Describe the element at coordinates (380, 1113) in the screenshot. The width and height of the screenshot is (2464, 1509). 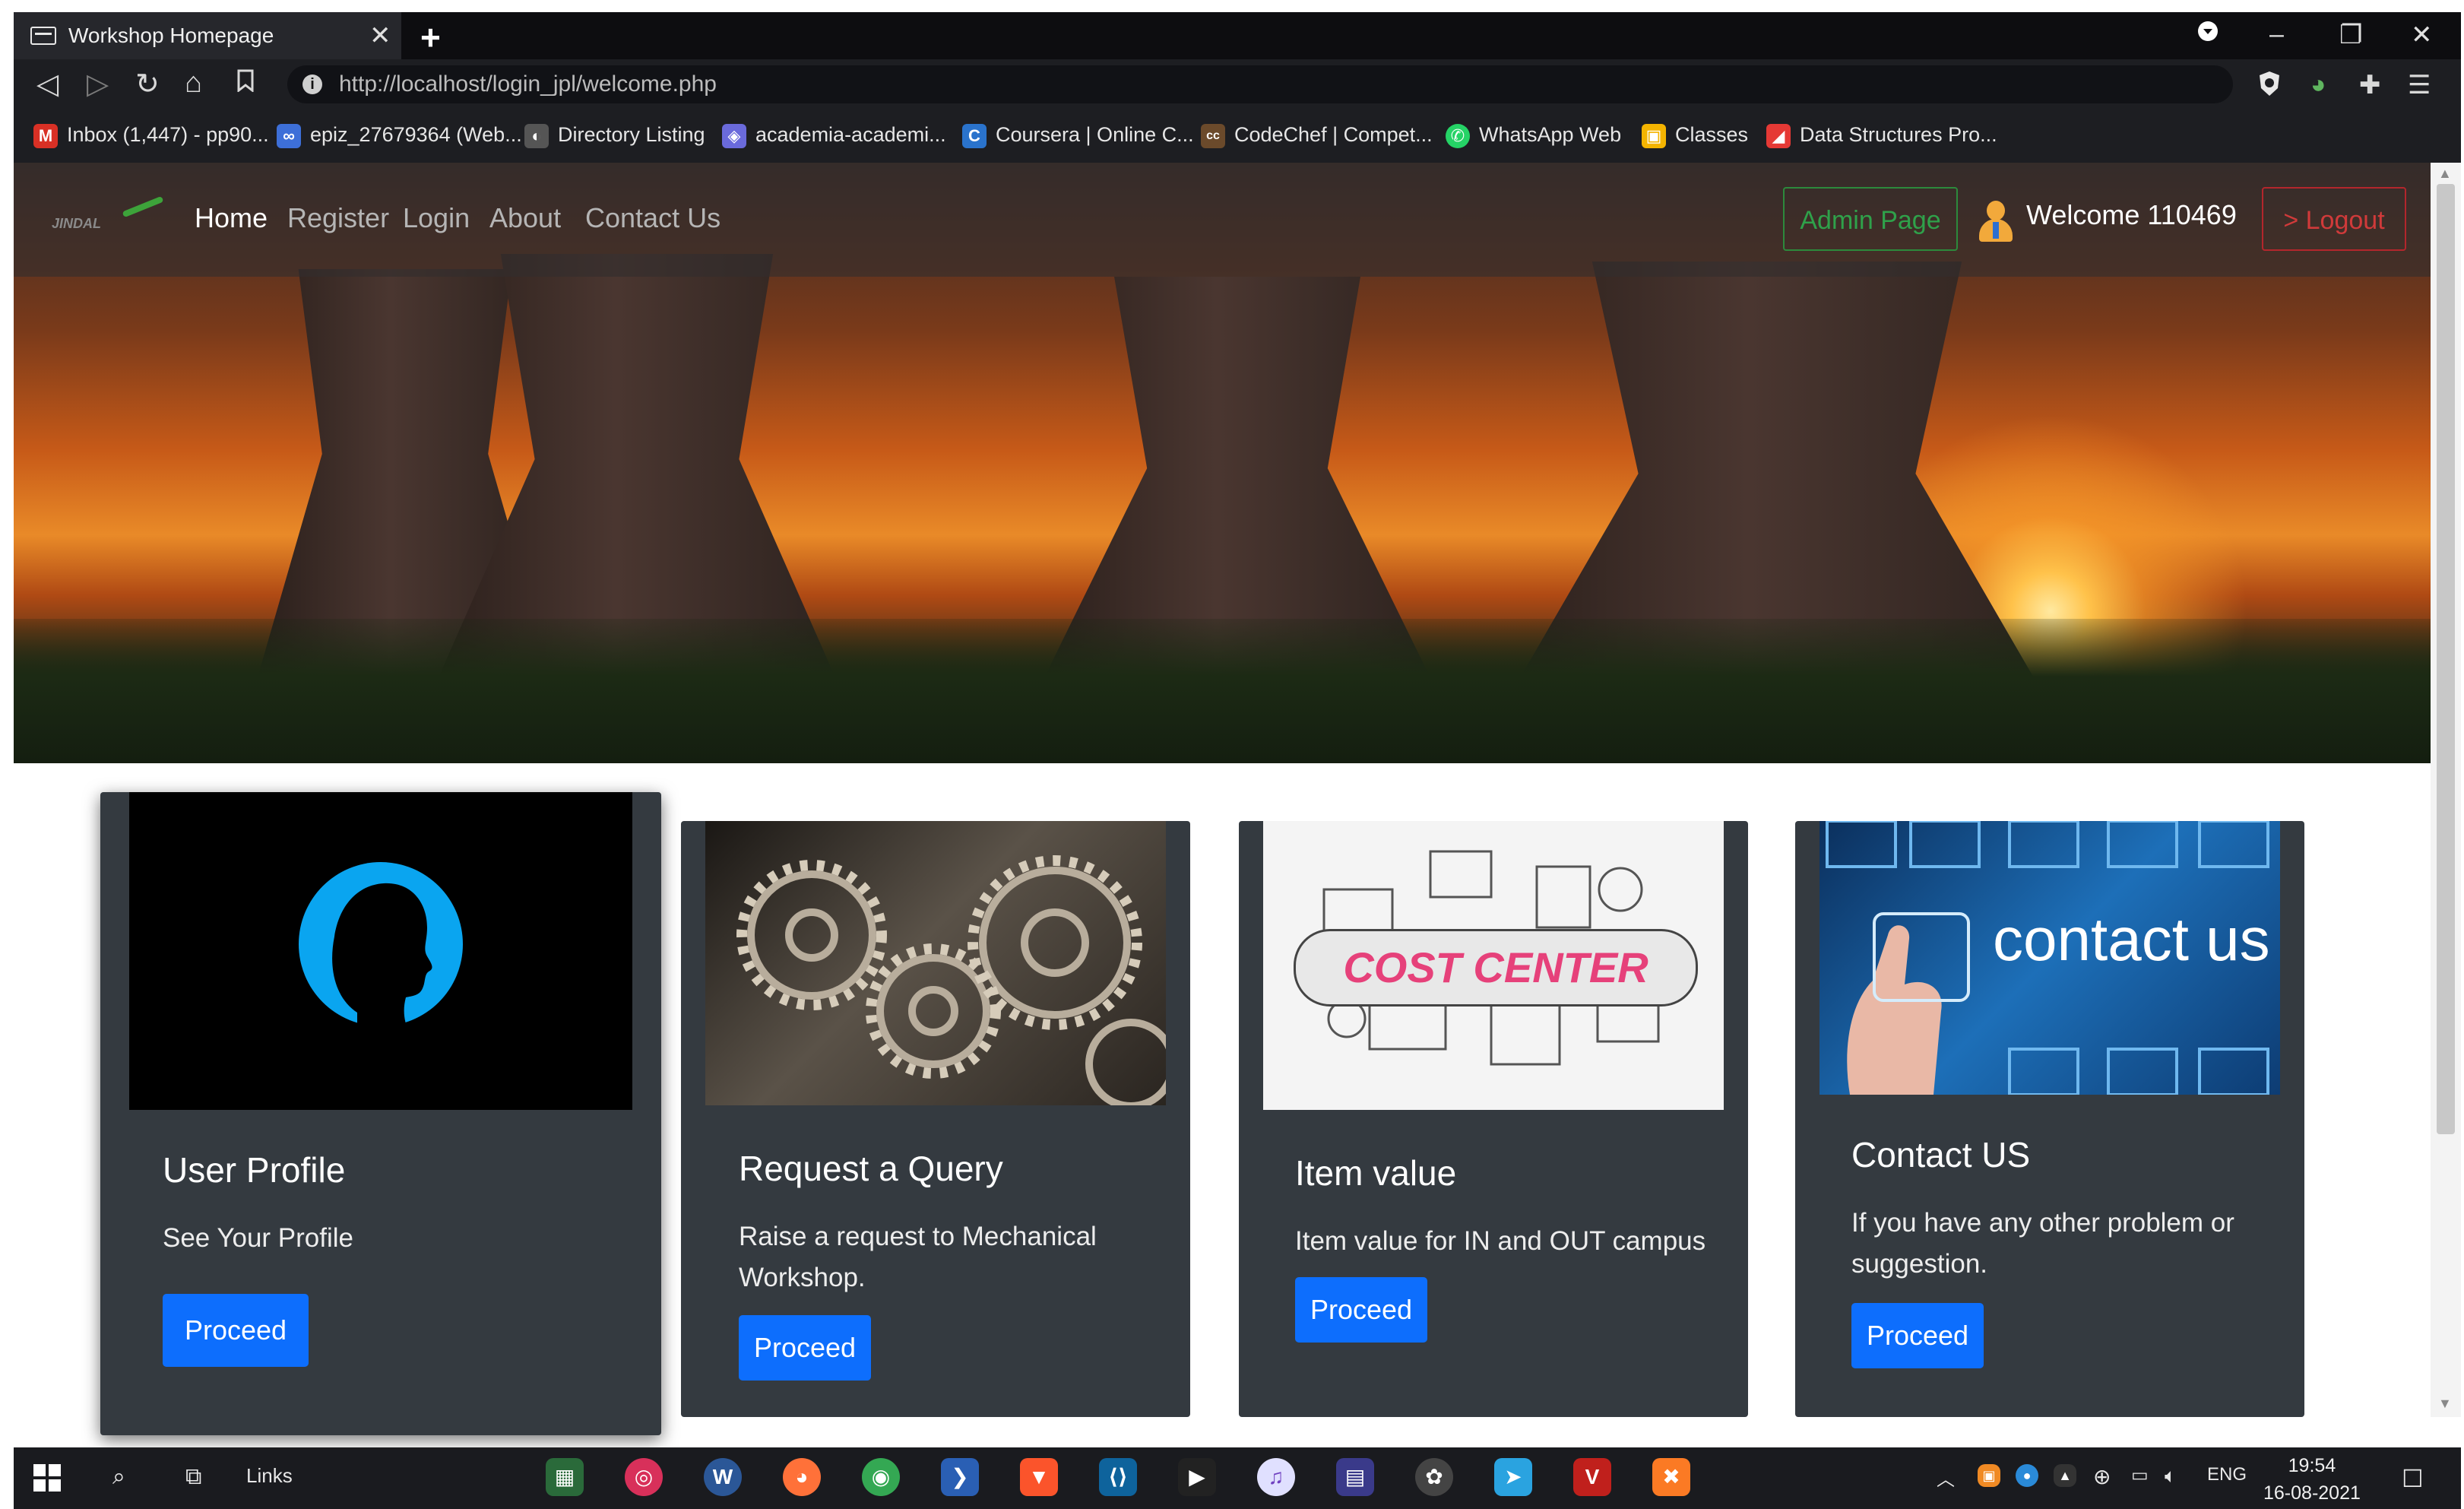
I see `card-user-profile: User Profile See Your Profile Proceed` at that location.